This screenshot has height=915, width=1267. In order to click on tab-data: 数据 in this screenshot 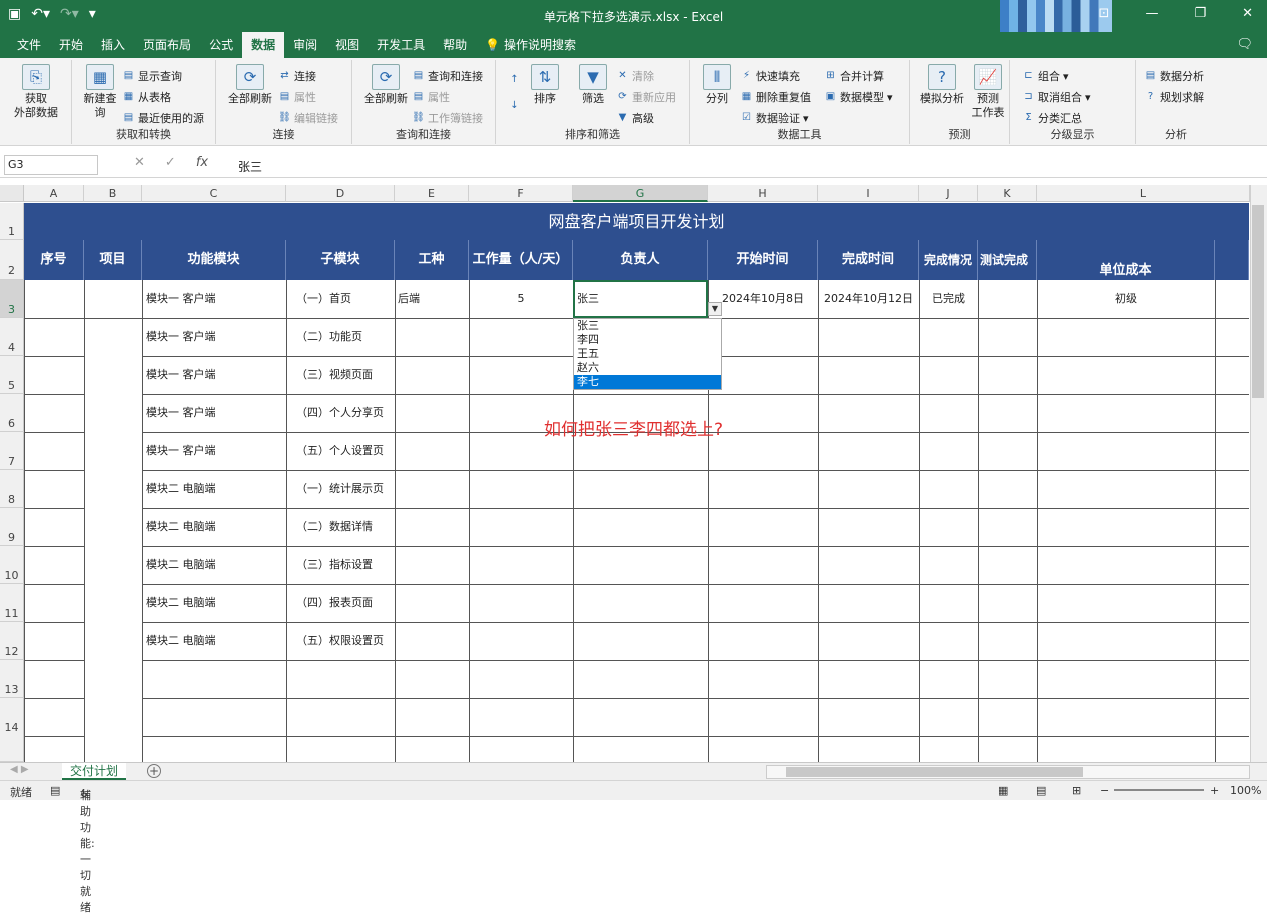, I will do `click(263, 45)`.